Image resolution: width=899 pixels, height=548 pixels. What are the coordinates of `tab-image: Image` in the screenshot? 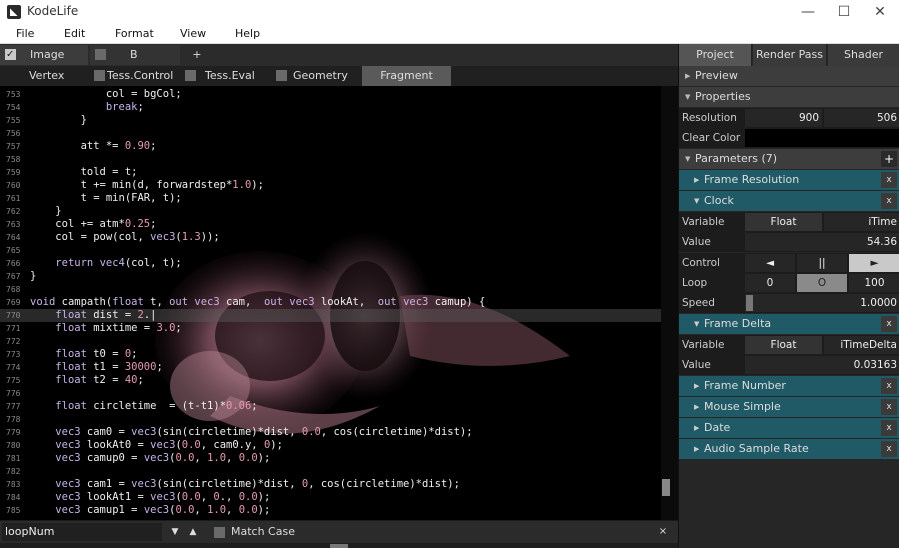 It's located at (44, 55).